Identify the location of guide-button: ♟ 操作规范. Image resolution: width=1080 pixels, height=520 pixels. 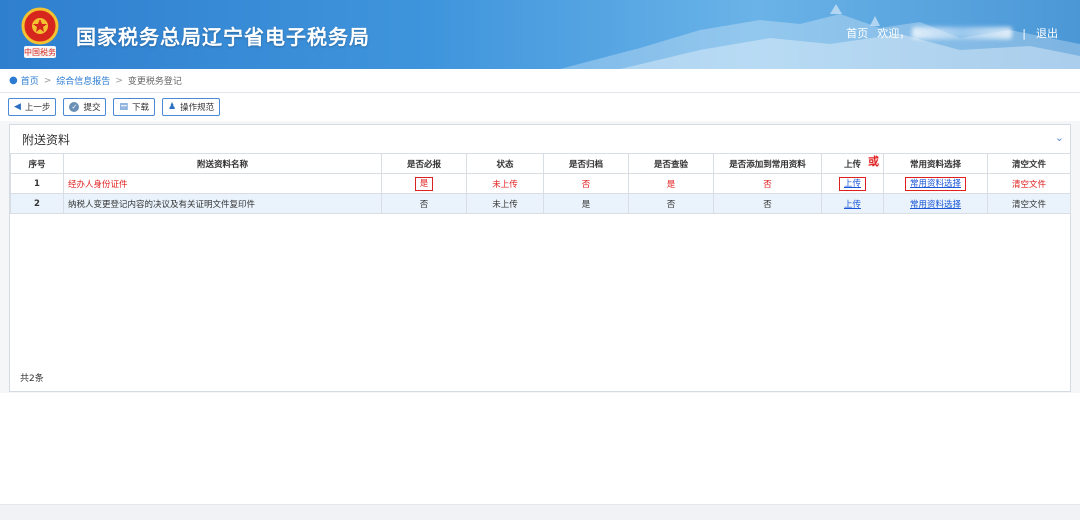
(191, 107).